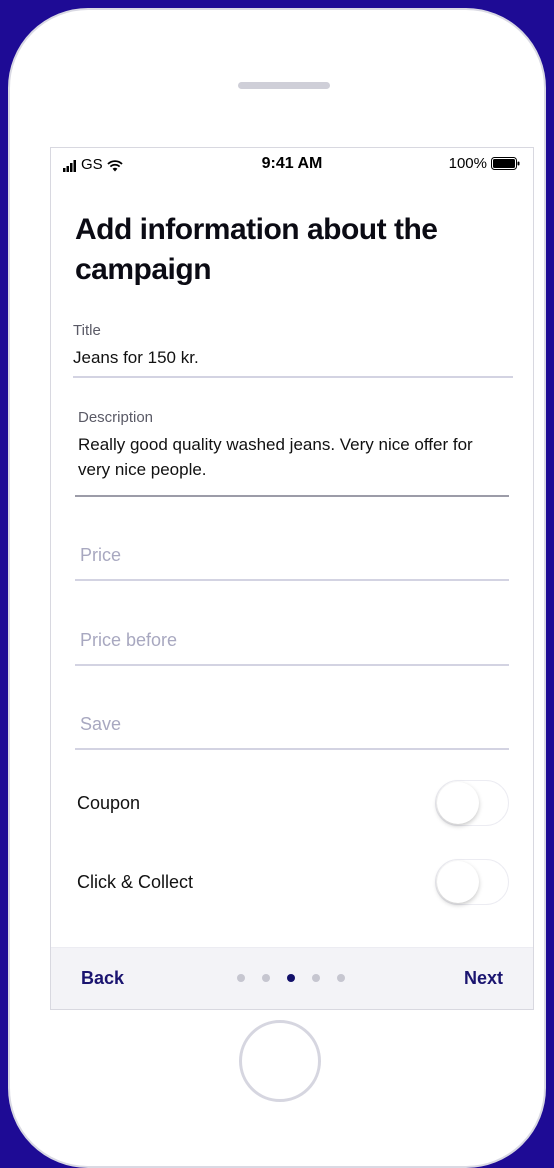 Image resolution: width=554 pixels, height=1168 pixels. Describe the element at coordinates (135, 882) in the screenshot. I see `click-collect-label: Click & Collect` at that location.